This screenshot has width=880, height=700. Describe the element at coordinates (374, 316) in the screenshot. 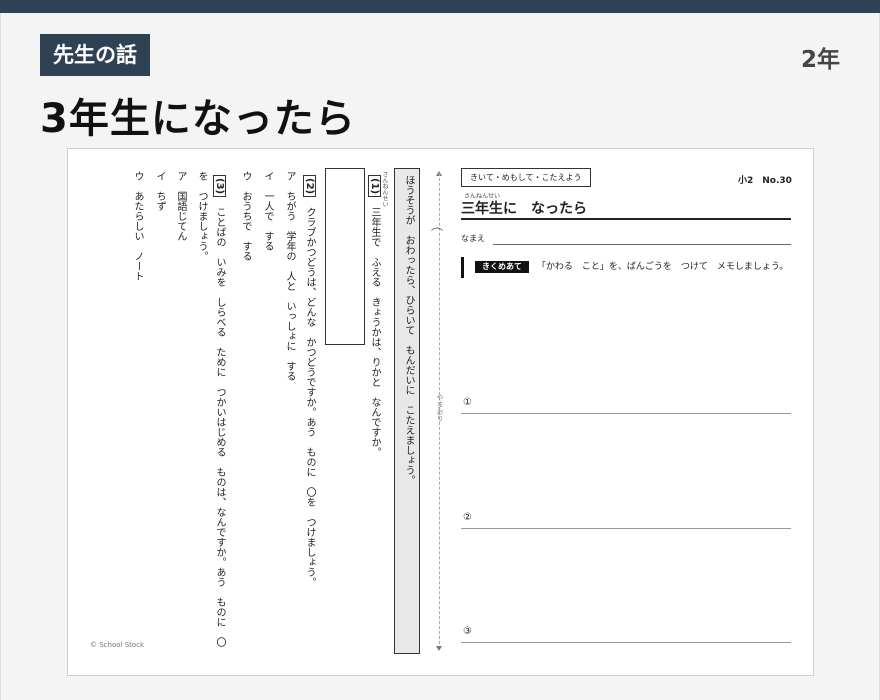

I see `q1-question: (1) 三年生で ふえる きょうかは、りかと なんですか。` at that location.